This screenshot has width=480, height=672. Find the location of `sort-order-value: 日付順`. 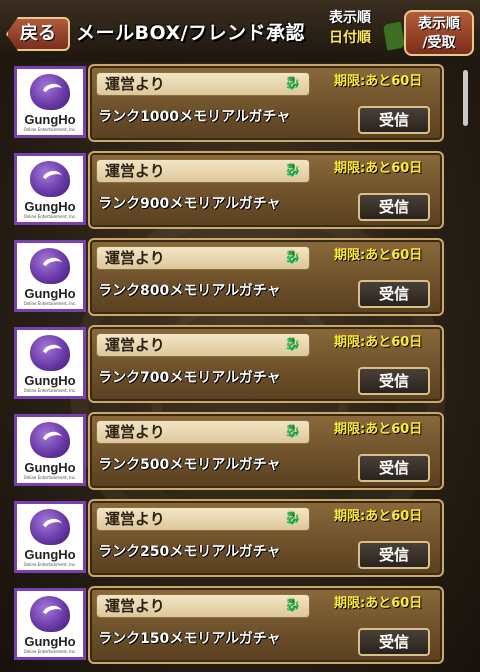

sort-order-value: 日付順 is located at coordinates (350, 38).